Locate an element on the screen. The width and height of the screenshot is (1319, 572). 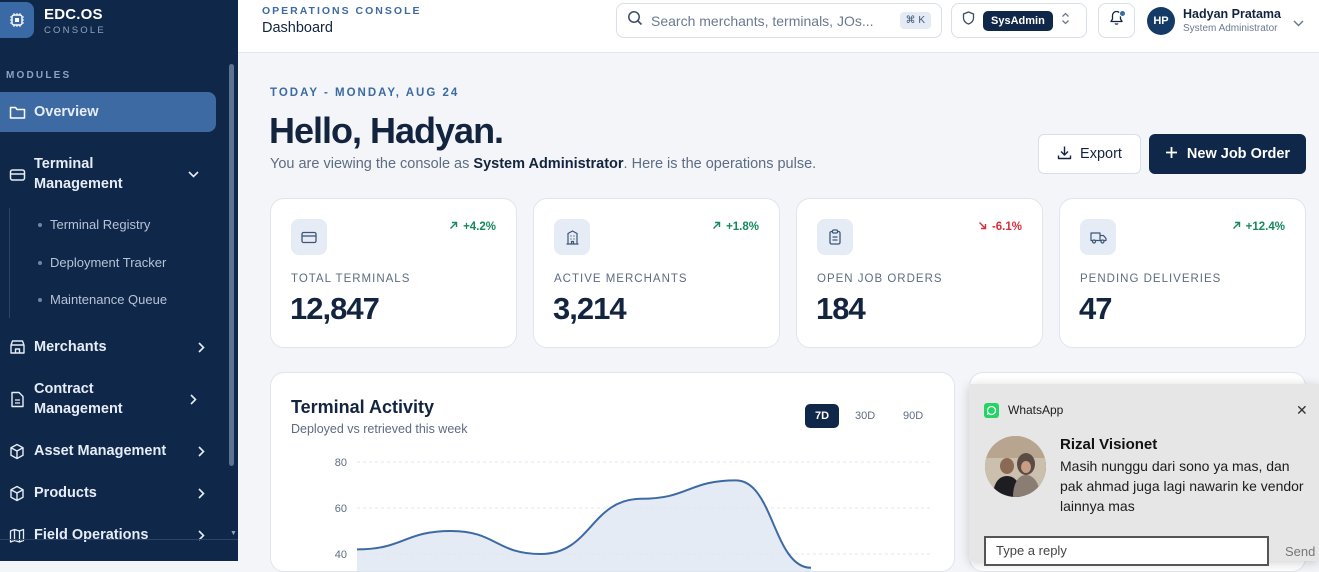
close-icon: ✕ is located at coordinates (1302, 410).